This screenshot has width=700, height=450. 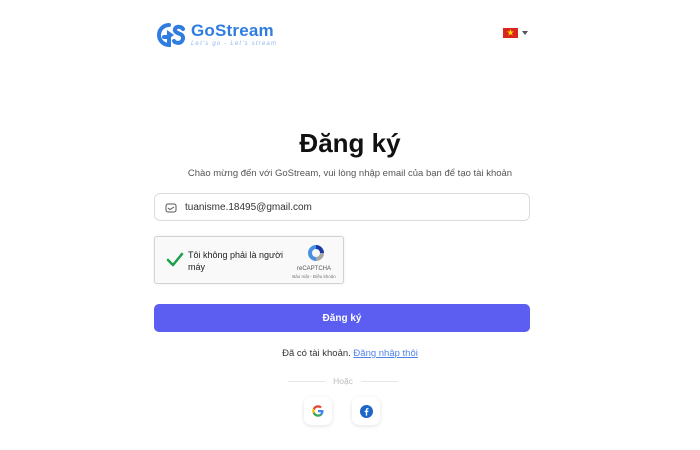 I want to click on recaptcha-logo-icon, so click(x=316, y=255).